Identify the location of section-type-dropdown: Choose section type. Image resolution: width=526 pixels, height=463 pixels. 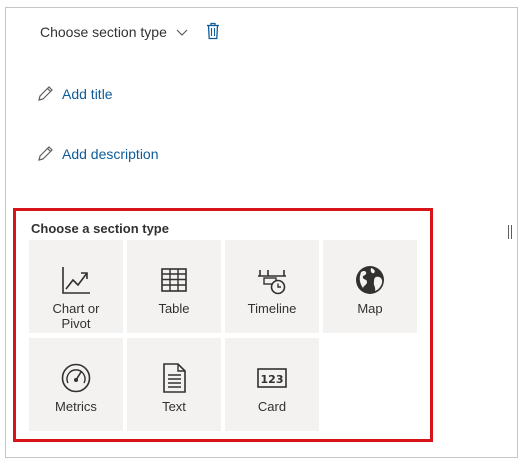
(114, 32).